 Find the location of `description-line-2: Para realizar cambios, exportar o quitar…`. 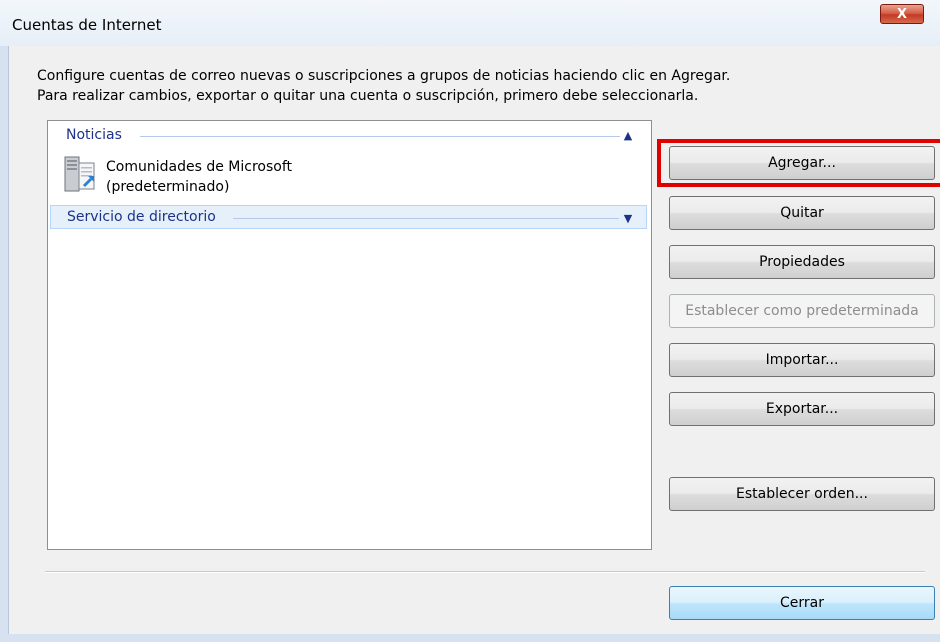

description-line-2: Para realizar cambios, exportar o quitar… is located at coordinates (368, 96).